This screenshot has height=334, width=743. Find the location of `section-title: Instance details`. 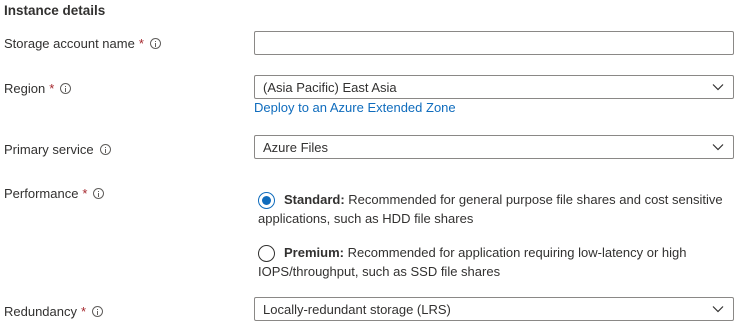

section-title: Instance details is located at coordinates (55, 10).